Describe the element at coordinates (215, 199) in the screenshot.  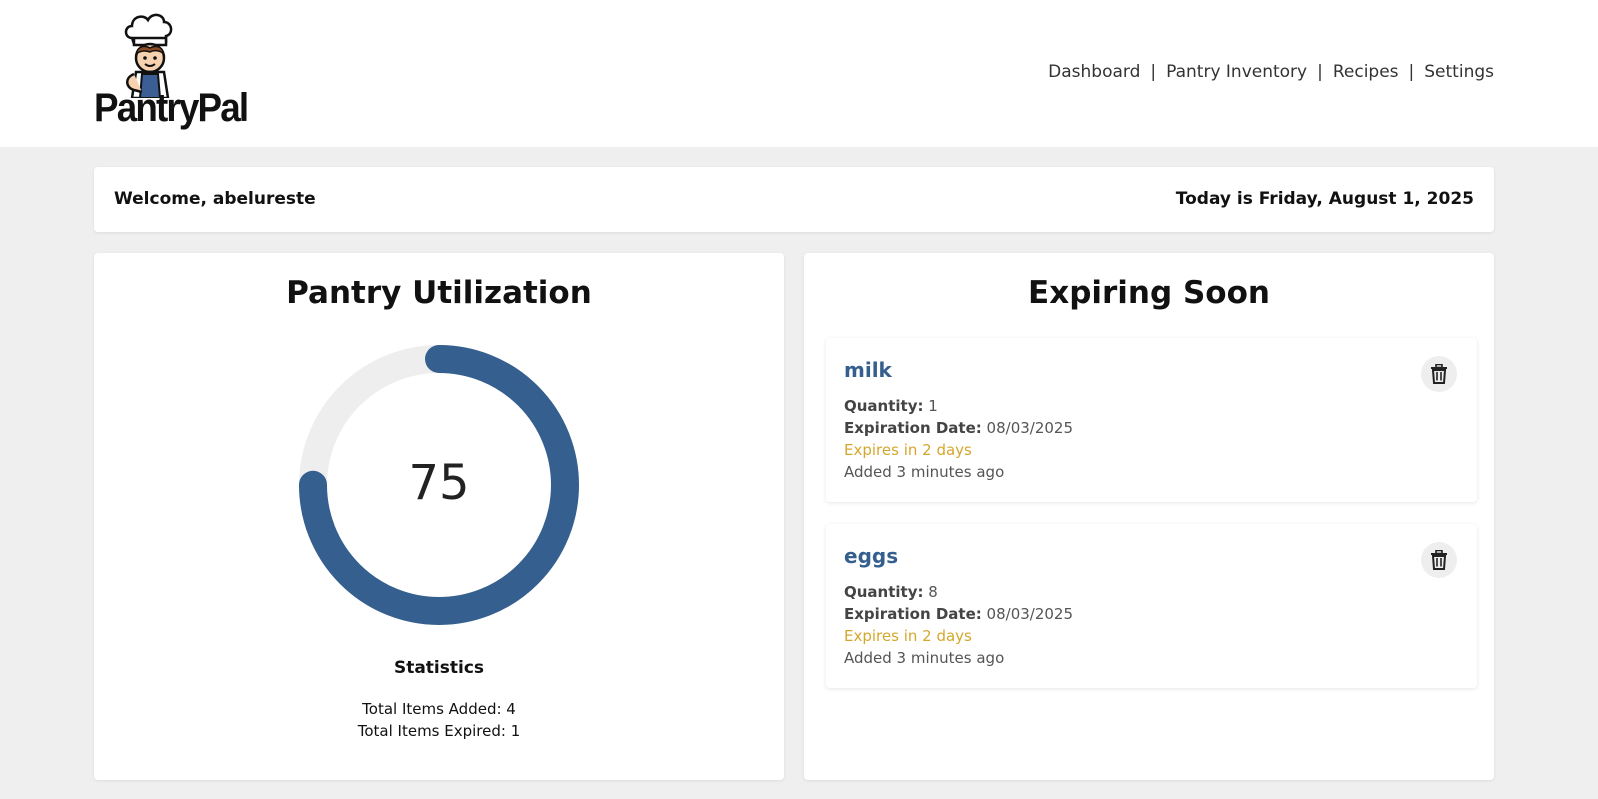
I see `welcome-greeting: Welcome, abelureste` at that location.